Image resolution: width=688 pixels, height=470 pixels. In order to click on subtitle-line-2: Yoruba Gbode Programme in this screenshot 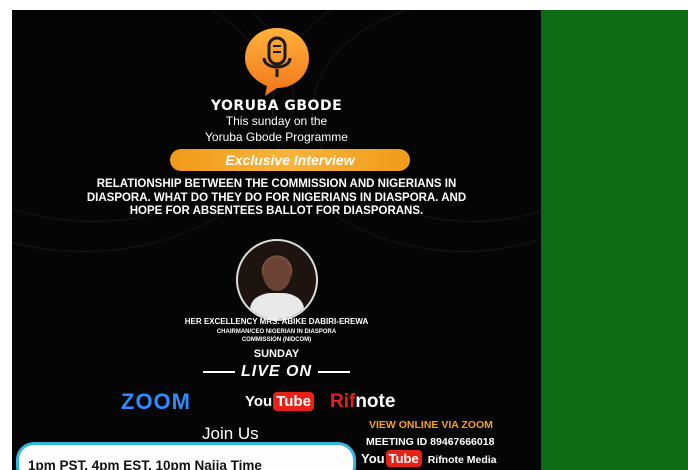, I will do `click(276, 137)`.